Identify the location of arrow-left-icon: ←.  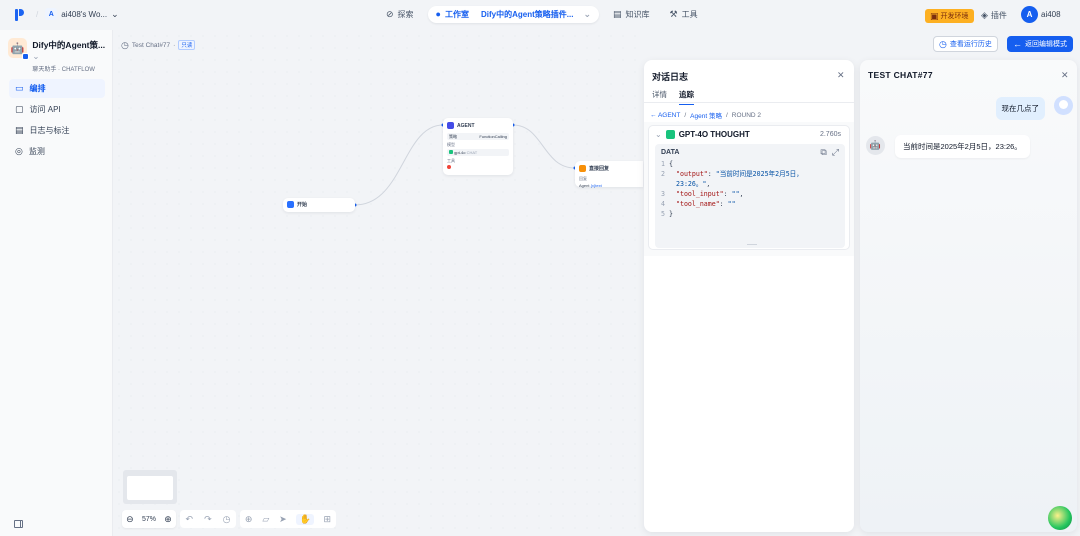
(1017, 43).